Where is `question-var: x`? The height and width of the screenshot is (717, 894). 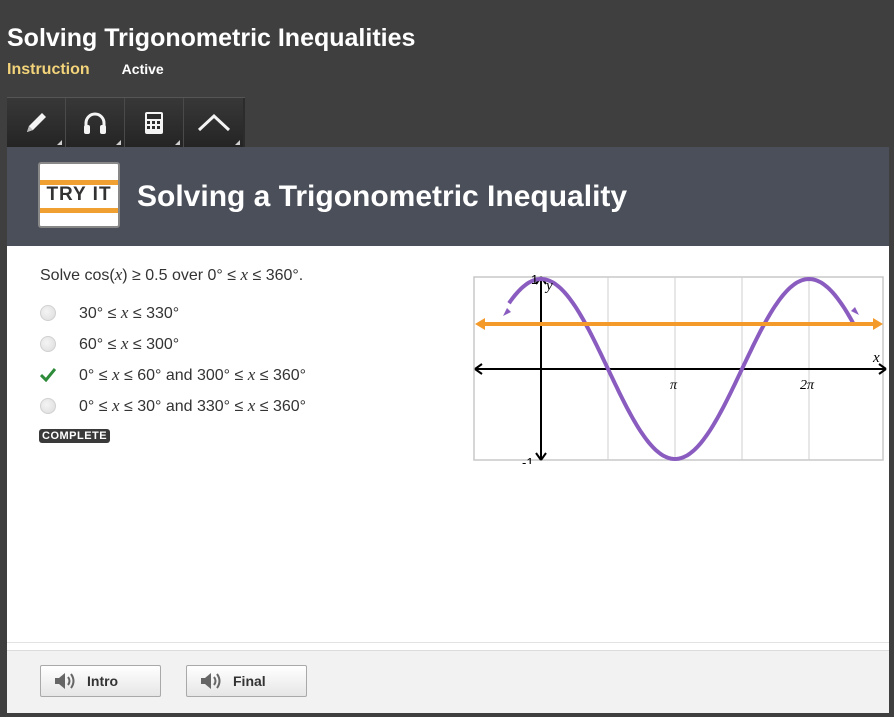
question-var: x is located at coordinates (244, 274).